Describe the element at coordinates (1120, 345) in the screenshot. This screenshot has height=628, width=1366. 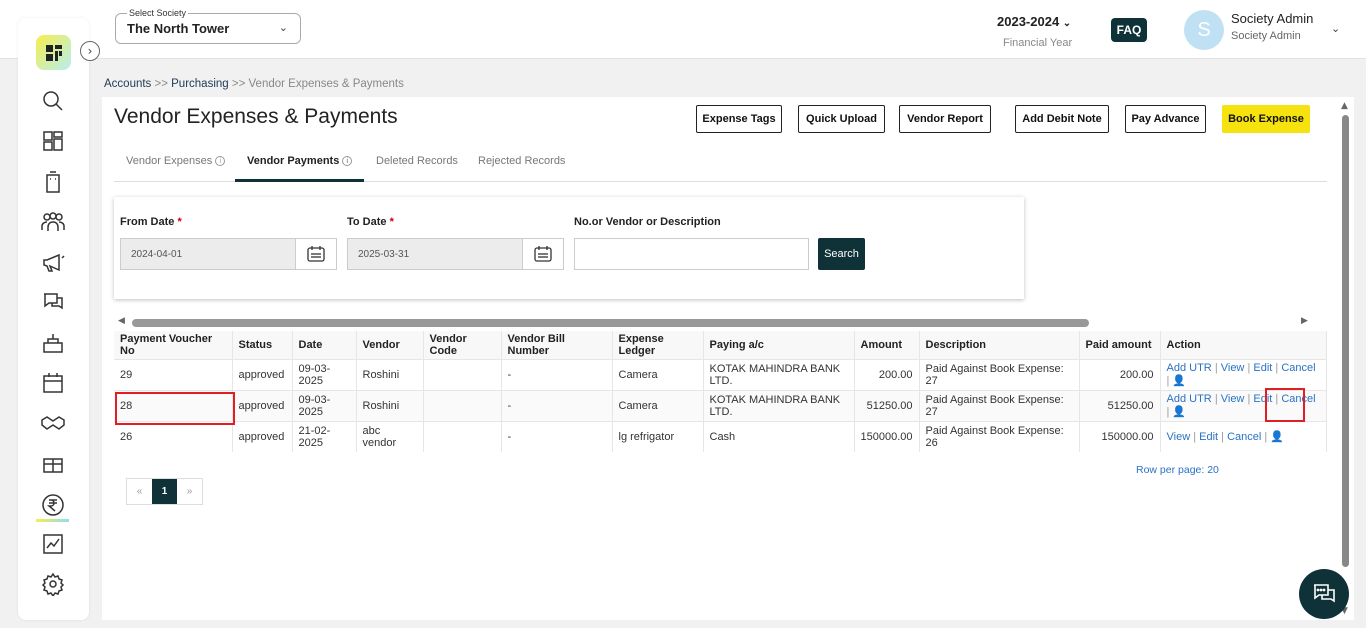
I see `col-paid: Paid amount` at that location.